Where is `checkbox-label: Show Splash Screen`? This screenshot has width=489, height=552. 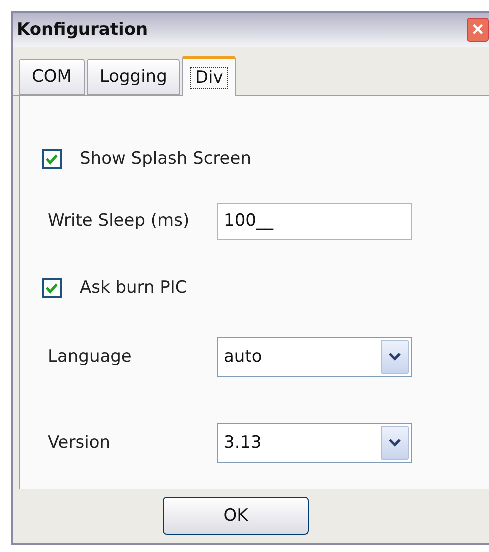 checkbox-label: Show Splash Screen is located at coordinates (166, 159).